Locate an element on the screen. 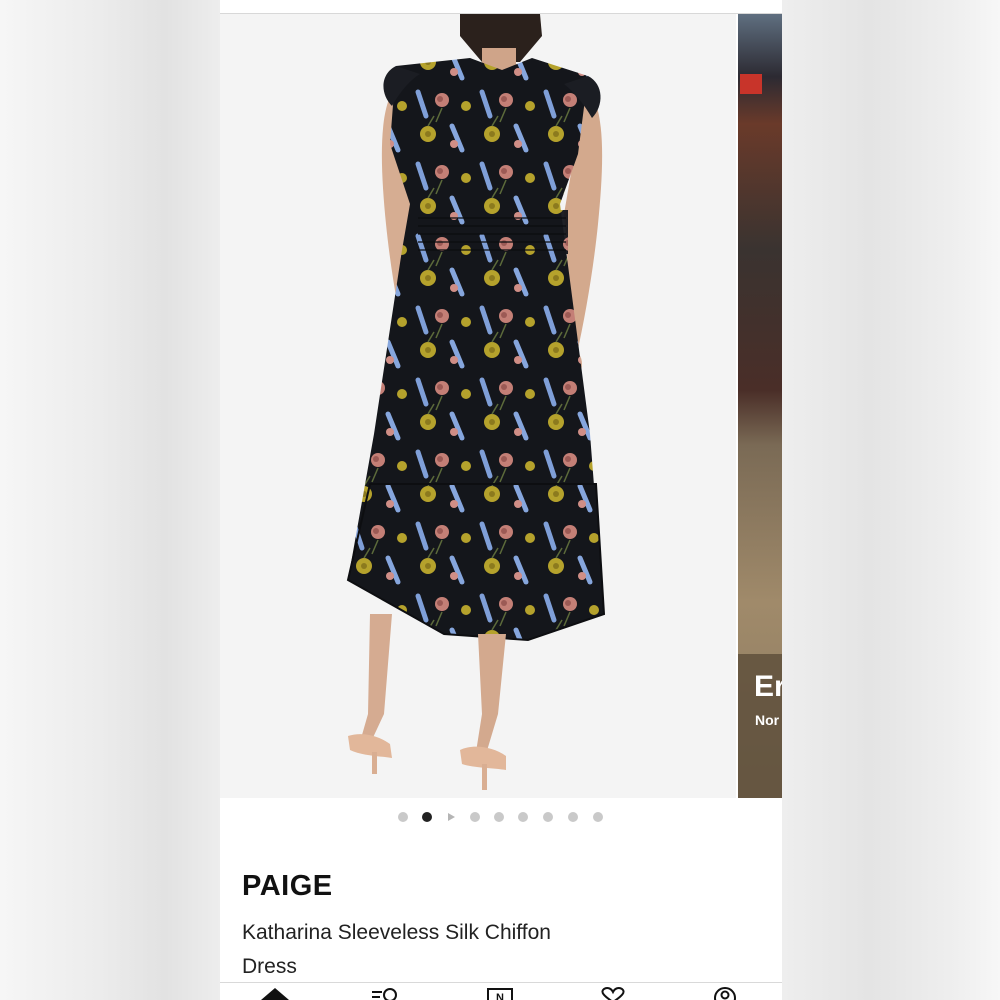 This screenshot has height=1000, width=1000. gallery-pagination is located at coordinates (501, 817).